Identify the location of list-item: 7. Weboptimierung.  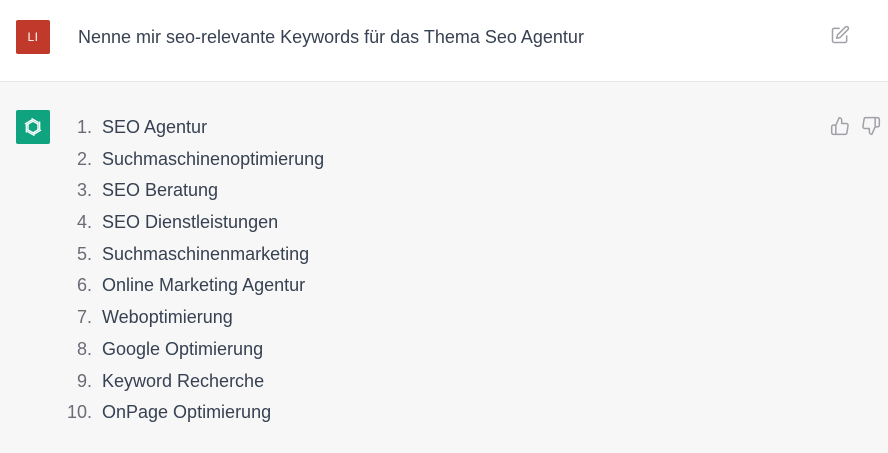
(193, 318).